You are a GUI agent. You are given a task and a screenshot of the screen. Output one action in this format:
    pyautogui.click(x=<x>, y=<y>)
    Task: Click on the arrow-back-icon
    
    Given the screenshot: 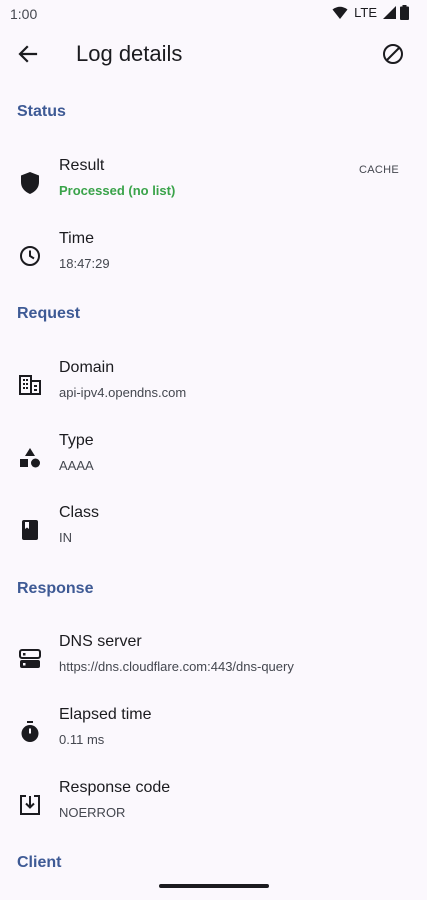 What is the action you would take?
    pyautogui.click(x=28, y=54)
    